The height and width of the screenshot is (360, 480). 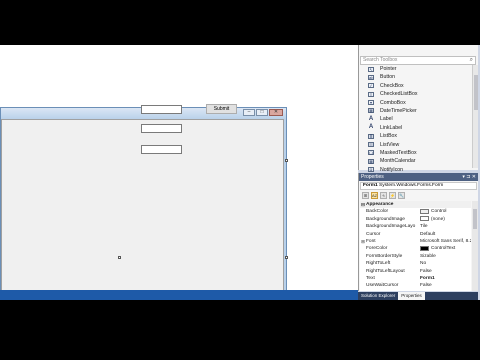 What do you see at coordinates (249, 112) in the screenshot?
I see `minimize-icon: –` at bounding box center [249, 112].